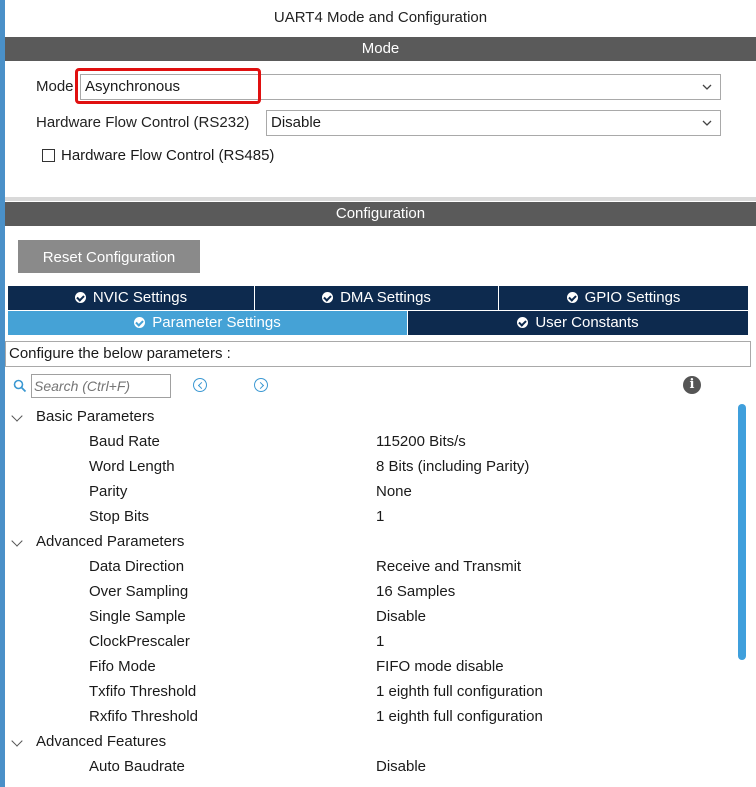 The height and width of the screenshot is (787, 756). What do you see at coordinates (143, 691) in the screenshot?
I see `param-name: Txfifo Threshold` at bounding box center [143, 691].